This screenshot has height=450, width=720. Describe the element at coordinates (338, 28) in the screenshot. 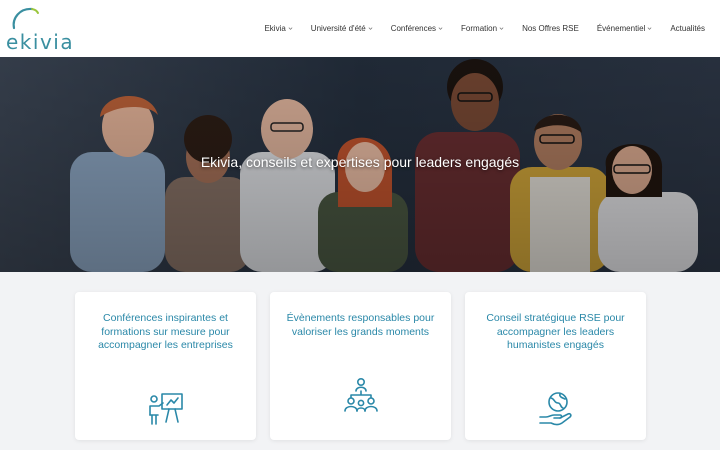

I see `nav-item-label: Université d'été` at that location.